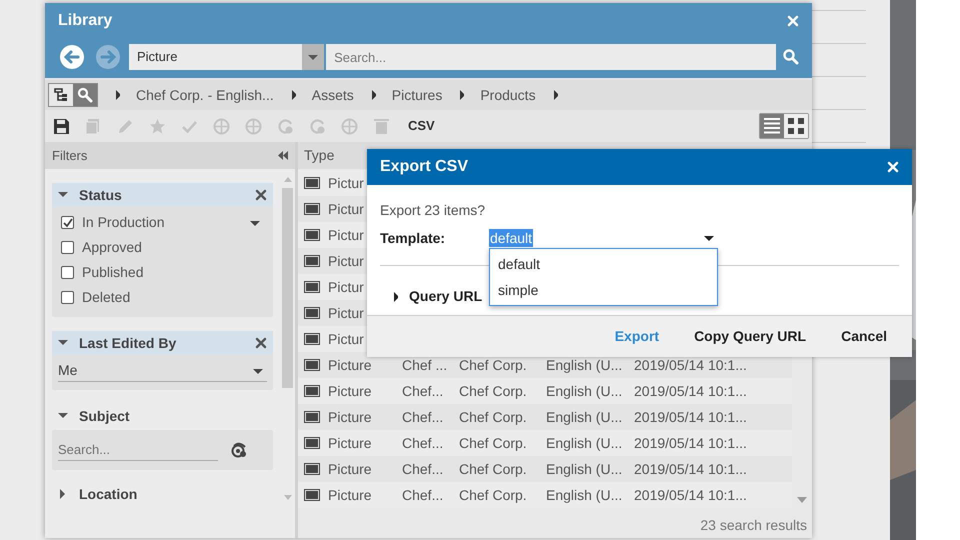  I want to click on window-title: Library, so click(85, 21).